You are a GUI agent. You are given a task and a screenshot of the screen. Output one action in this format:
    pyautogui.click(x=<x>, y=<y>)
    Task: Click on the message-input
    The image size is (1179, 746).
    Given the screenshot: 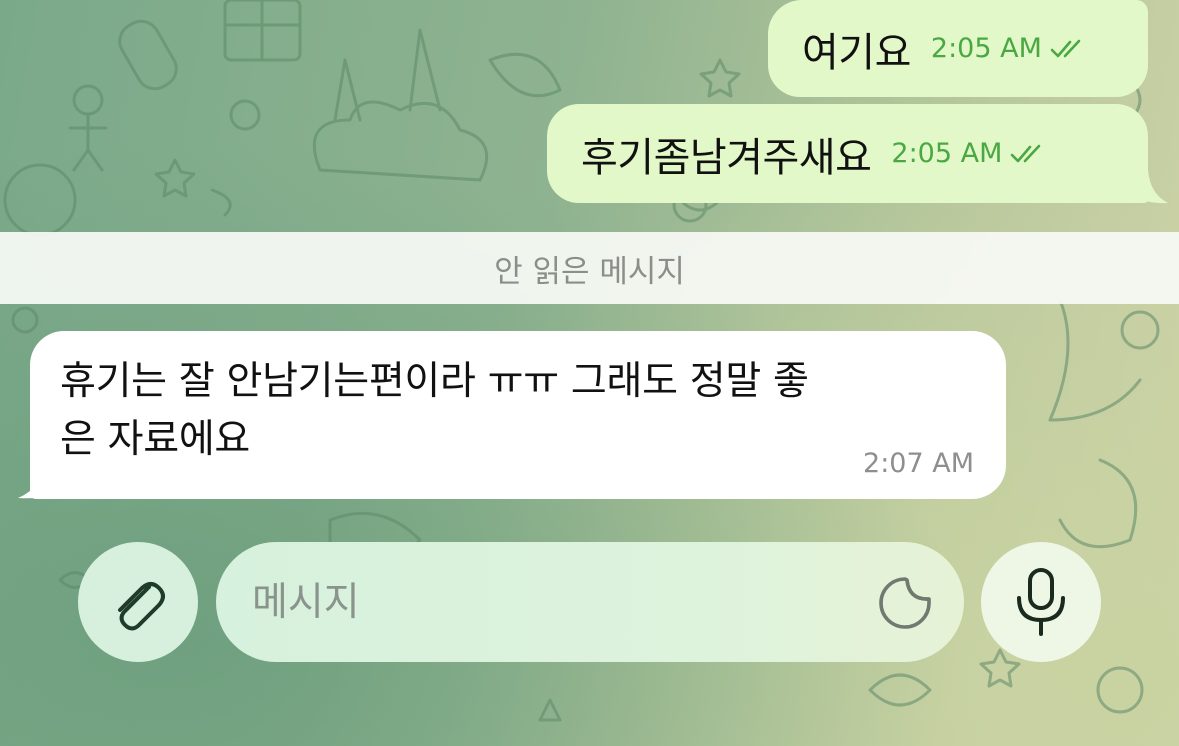 What is the action you would take?
    pyautogui.click(x=542, y=602)
    